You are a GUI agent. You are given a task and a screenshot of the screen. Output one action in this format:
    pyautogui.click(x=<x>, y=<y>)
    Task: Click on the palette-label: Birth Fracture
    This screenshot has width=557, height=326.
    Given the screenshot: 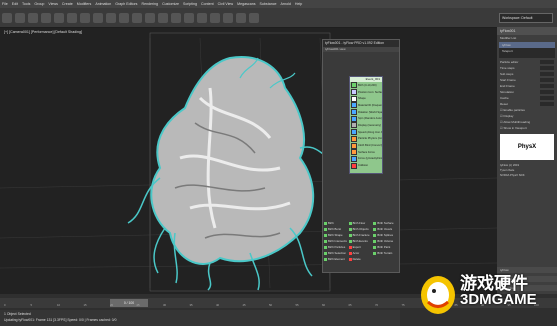 What is the action you would take?
    pyautogui.click(x=361, y=235)
    